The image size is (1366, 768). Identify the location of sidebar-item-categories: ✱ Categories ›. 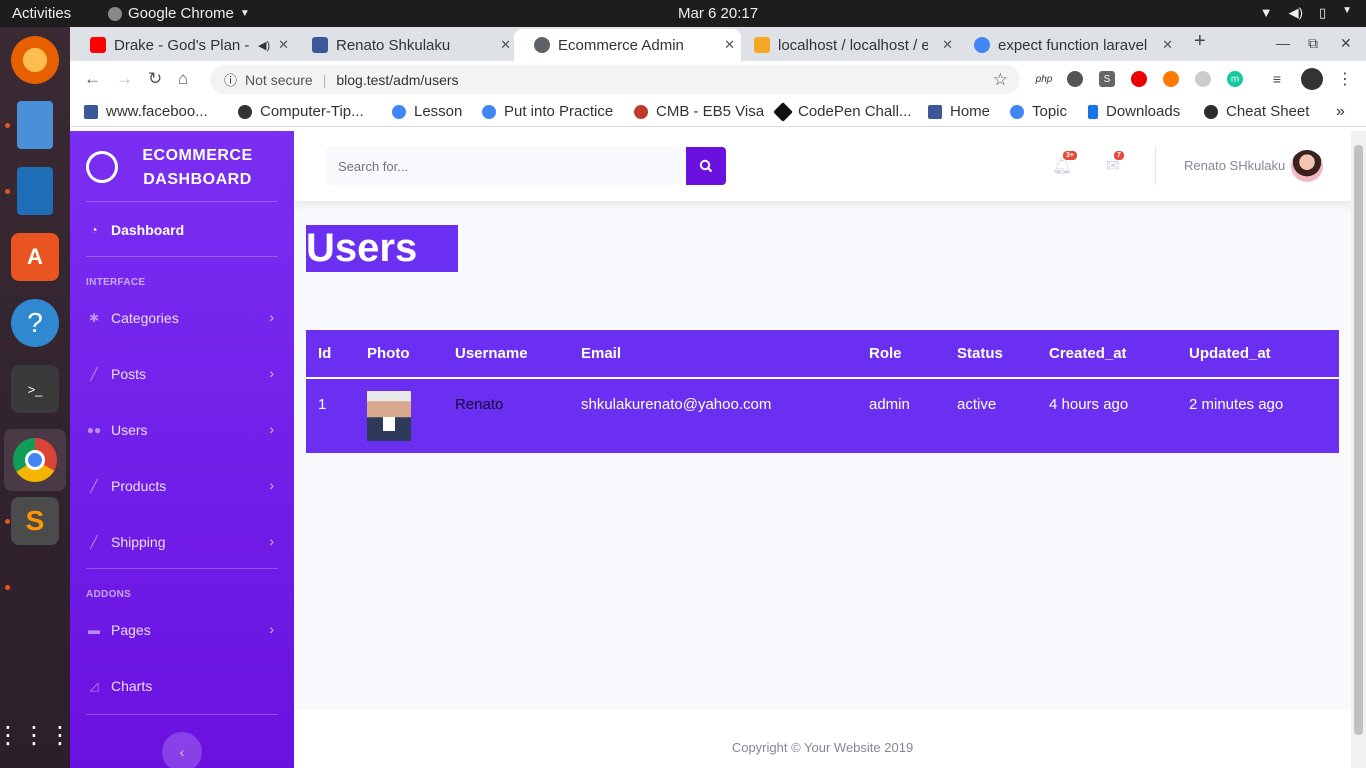
(182, 318).